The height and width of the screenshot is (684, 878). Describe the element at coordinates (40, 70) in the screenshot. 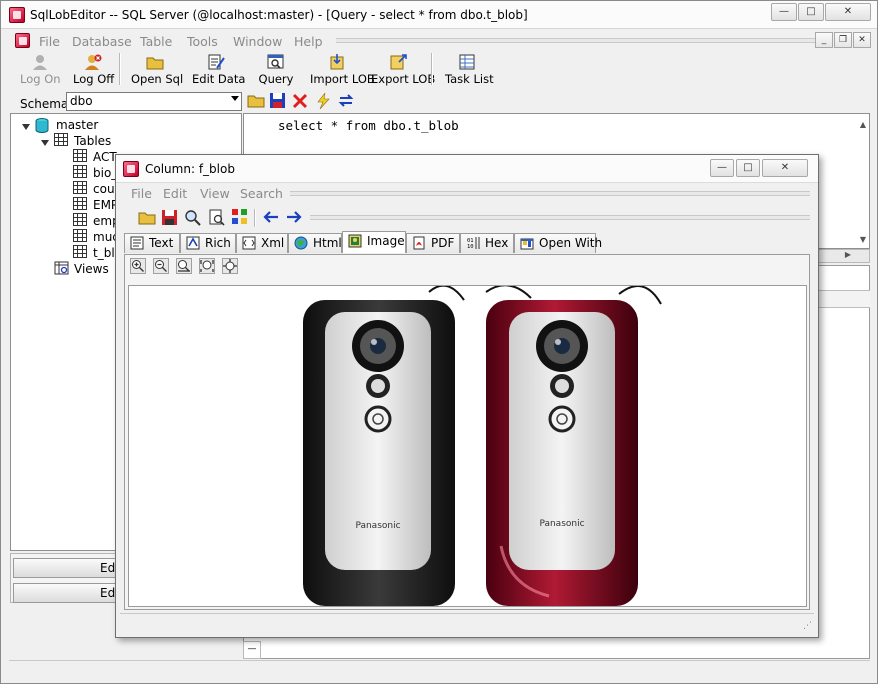

I see `log-on-button: Log On` at that location.